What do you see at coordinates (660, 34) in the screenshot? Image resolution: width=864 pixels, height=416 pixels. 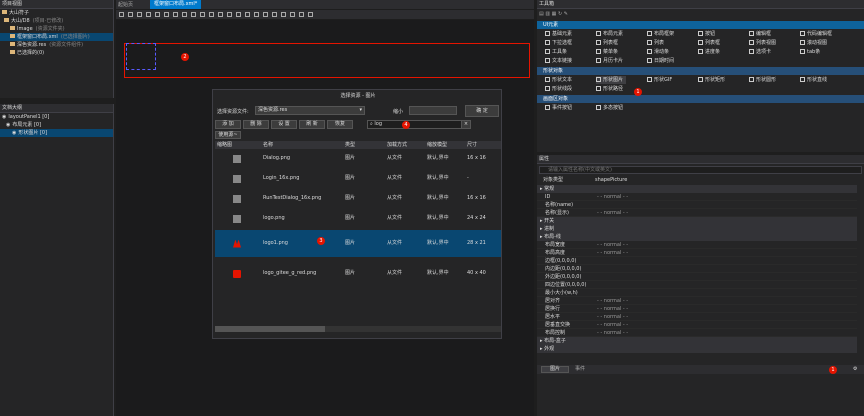 I see `toolbox-item: 布局框架` at bounding box center [660, 34].